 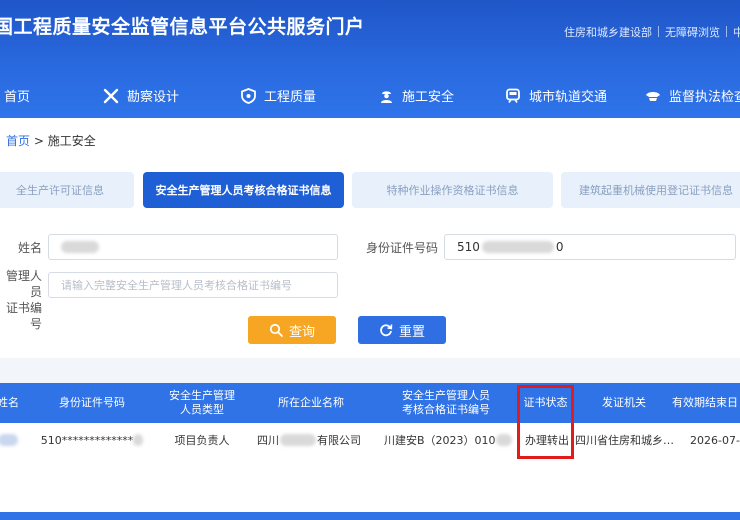 I want to click on nav-item-quality: 工程质量, so click(x=278, y=95).